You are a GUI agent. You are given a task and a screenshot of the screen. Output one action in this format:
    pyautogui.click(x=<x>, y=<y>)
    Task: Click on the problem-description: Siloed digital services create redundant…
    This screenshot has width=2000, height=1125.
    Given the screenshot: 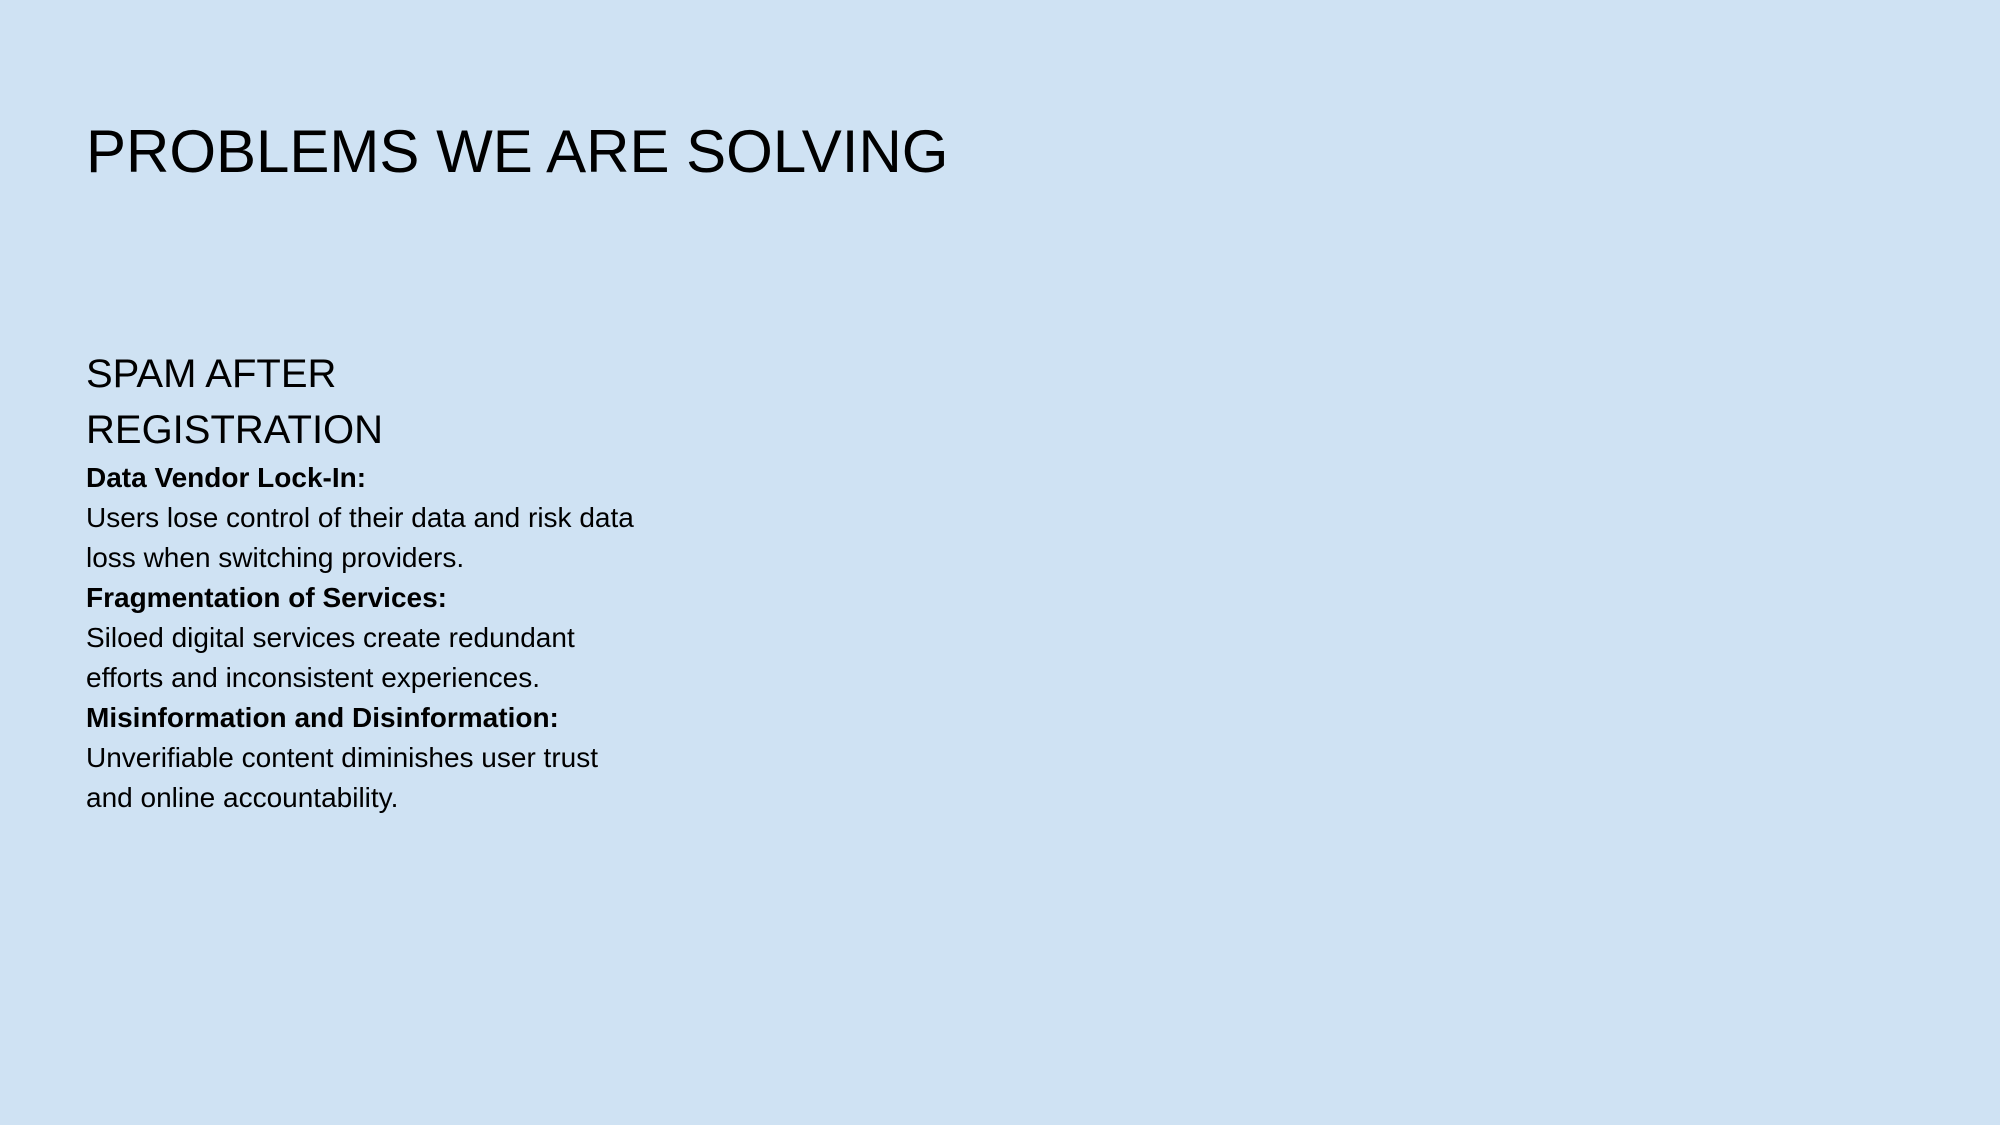 What is the action you would take?
    pyautogui.click(x=330, y=657)
    